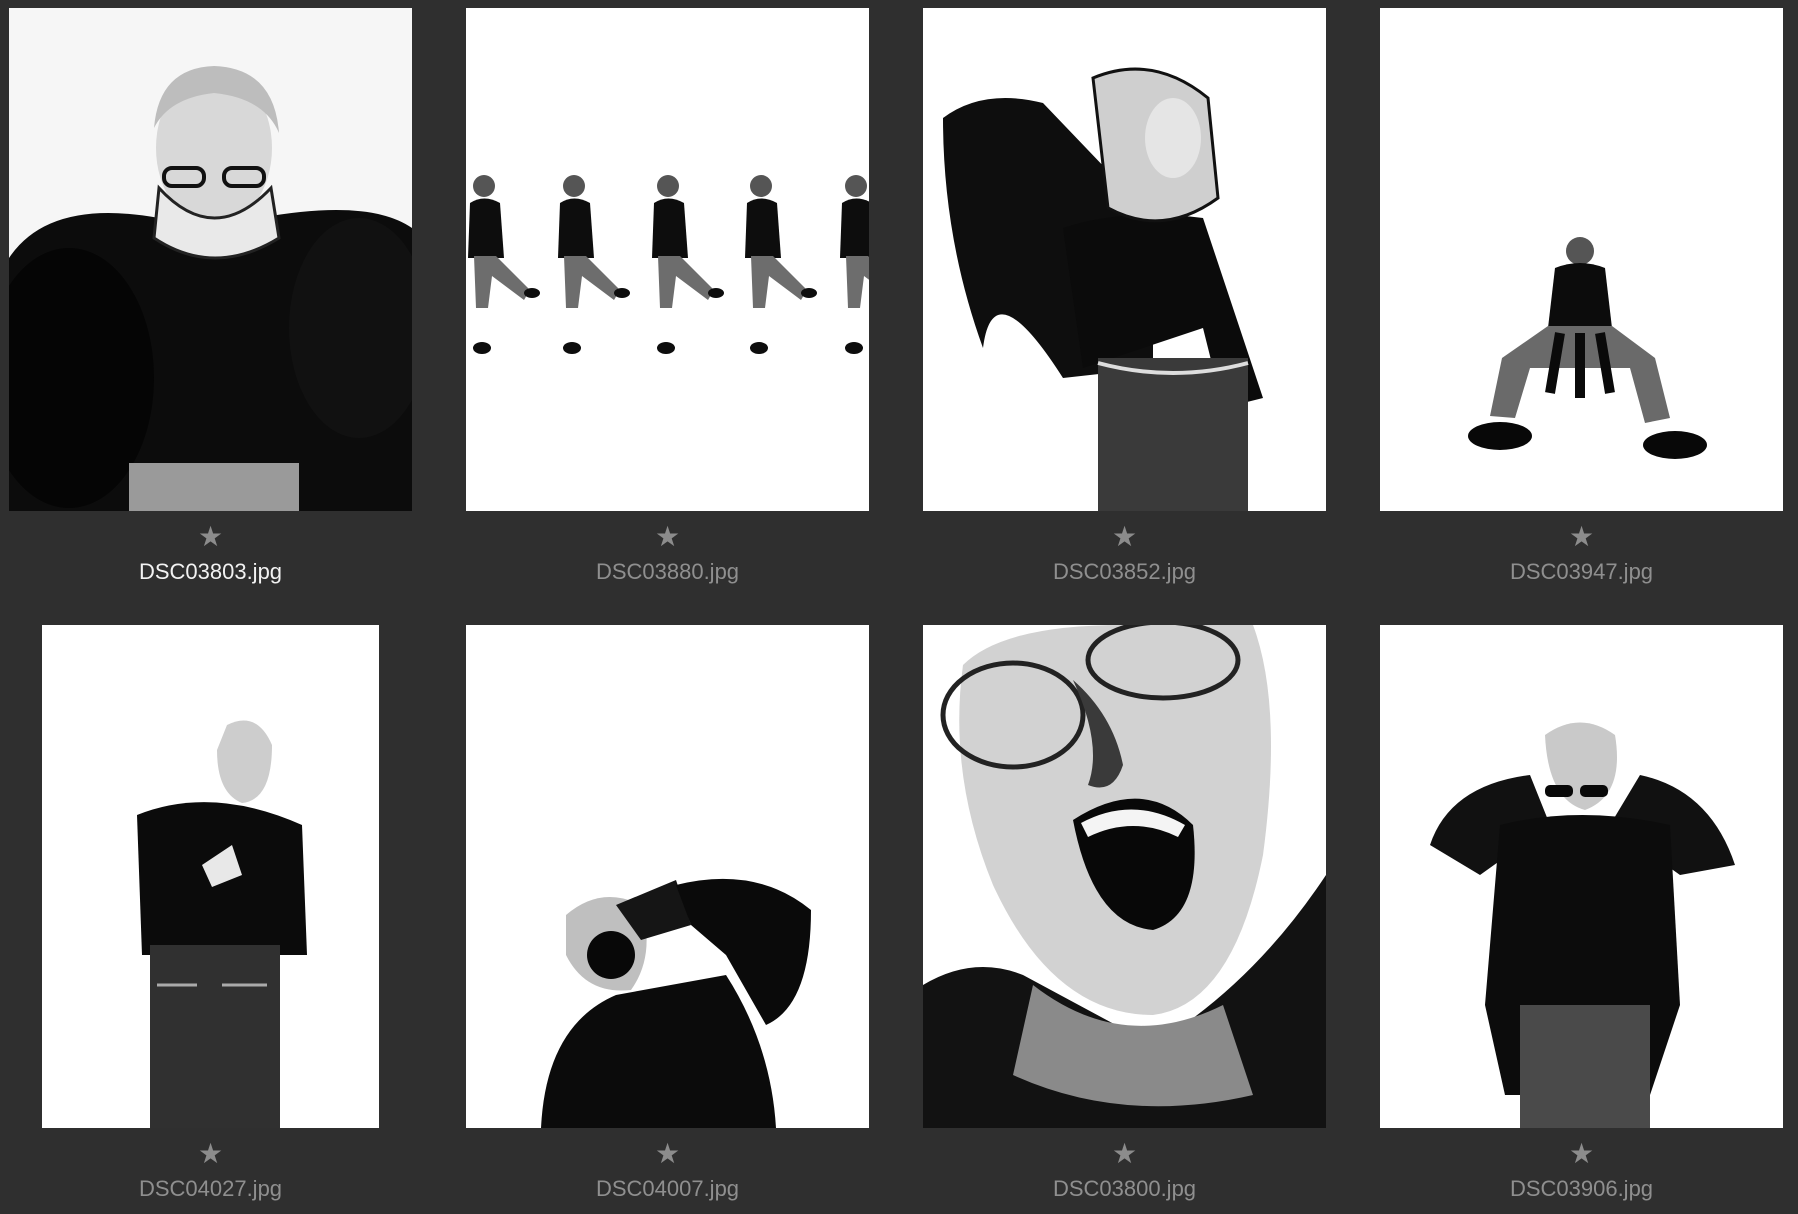 This screenshot has height=1214, width=1798. I want to click on photo-screaming-closeup, so click(1124, 876).